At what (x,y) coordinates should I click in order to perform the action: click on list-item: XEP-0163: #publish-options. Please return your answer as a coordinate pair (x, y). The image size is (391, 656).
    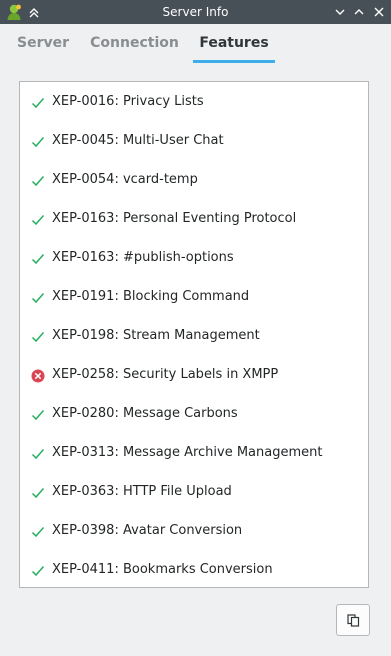
    Looking at the image, I should click on (194, 257).